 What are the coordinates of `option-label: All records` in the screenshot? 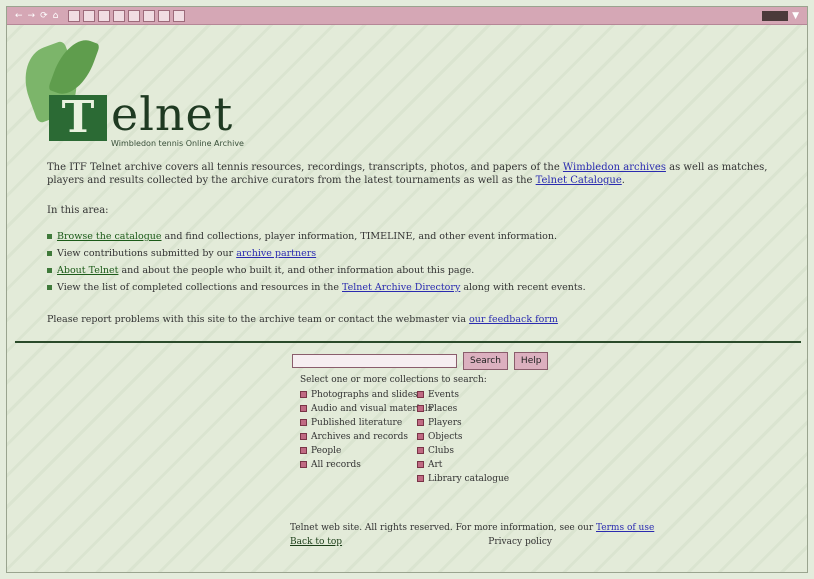 It's located at (336, 465).